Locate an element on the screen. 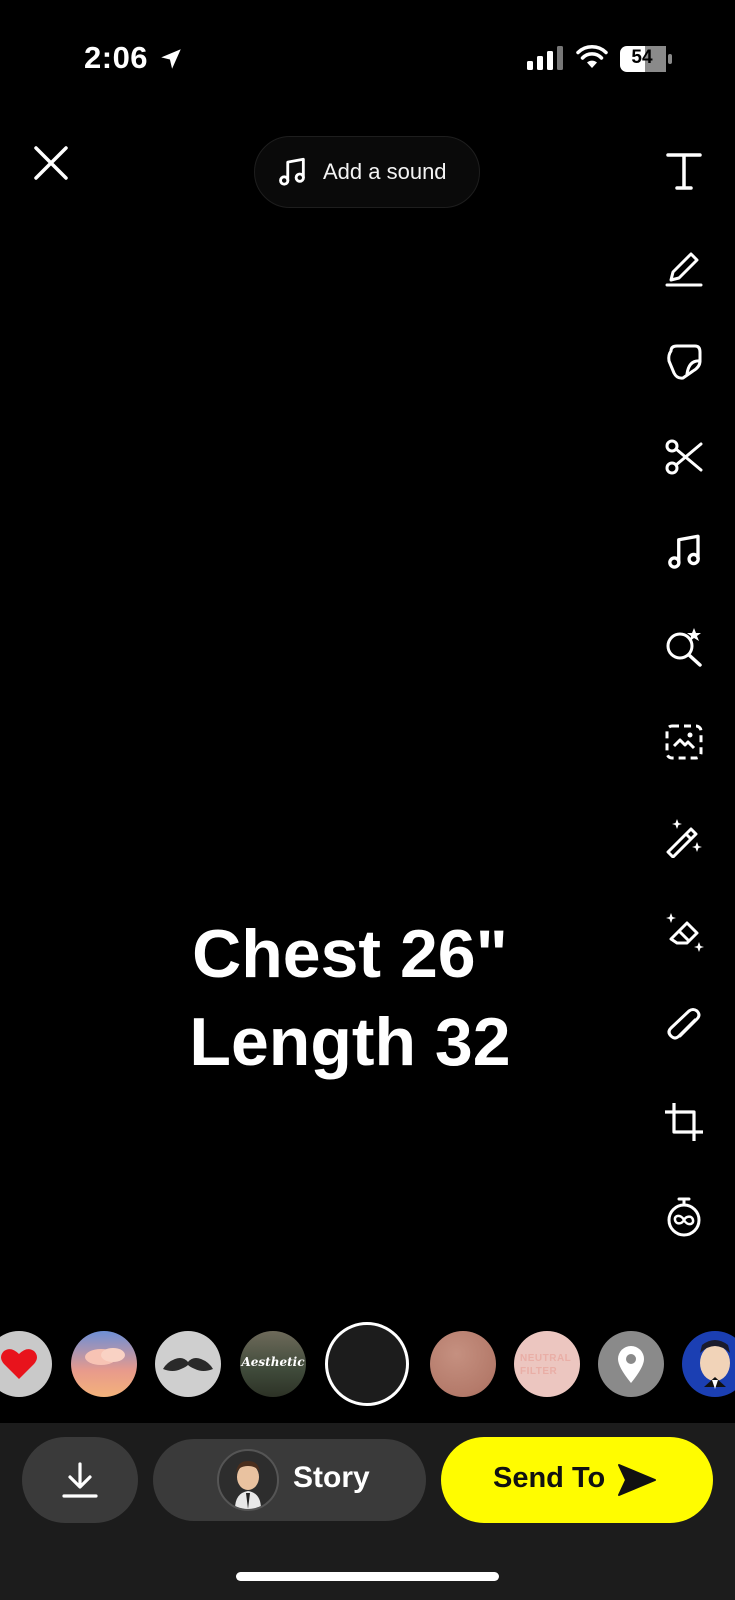 Image resolution: width=735 pixels, height=1600 pixels. lens-location is located at coordinates (631, 1364).